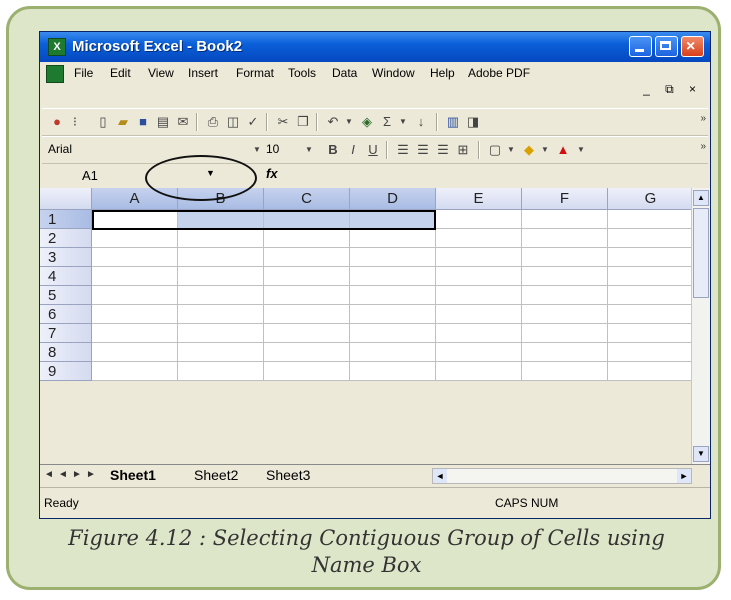 The width and height of the screenshot is (731, 600). Describe the element at coordinates (307, 333) in the screenshot. I see `cell-c7` at that location.